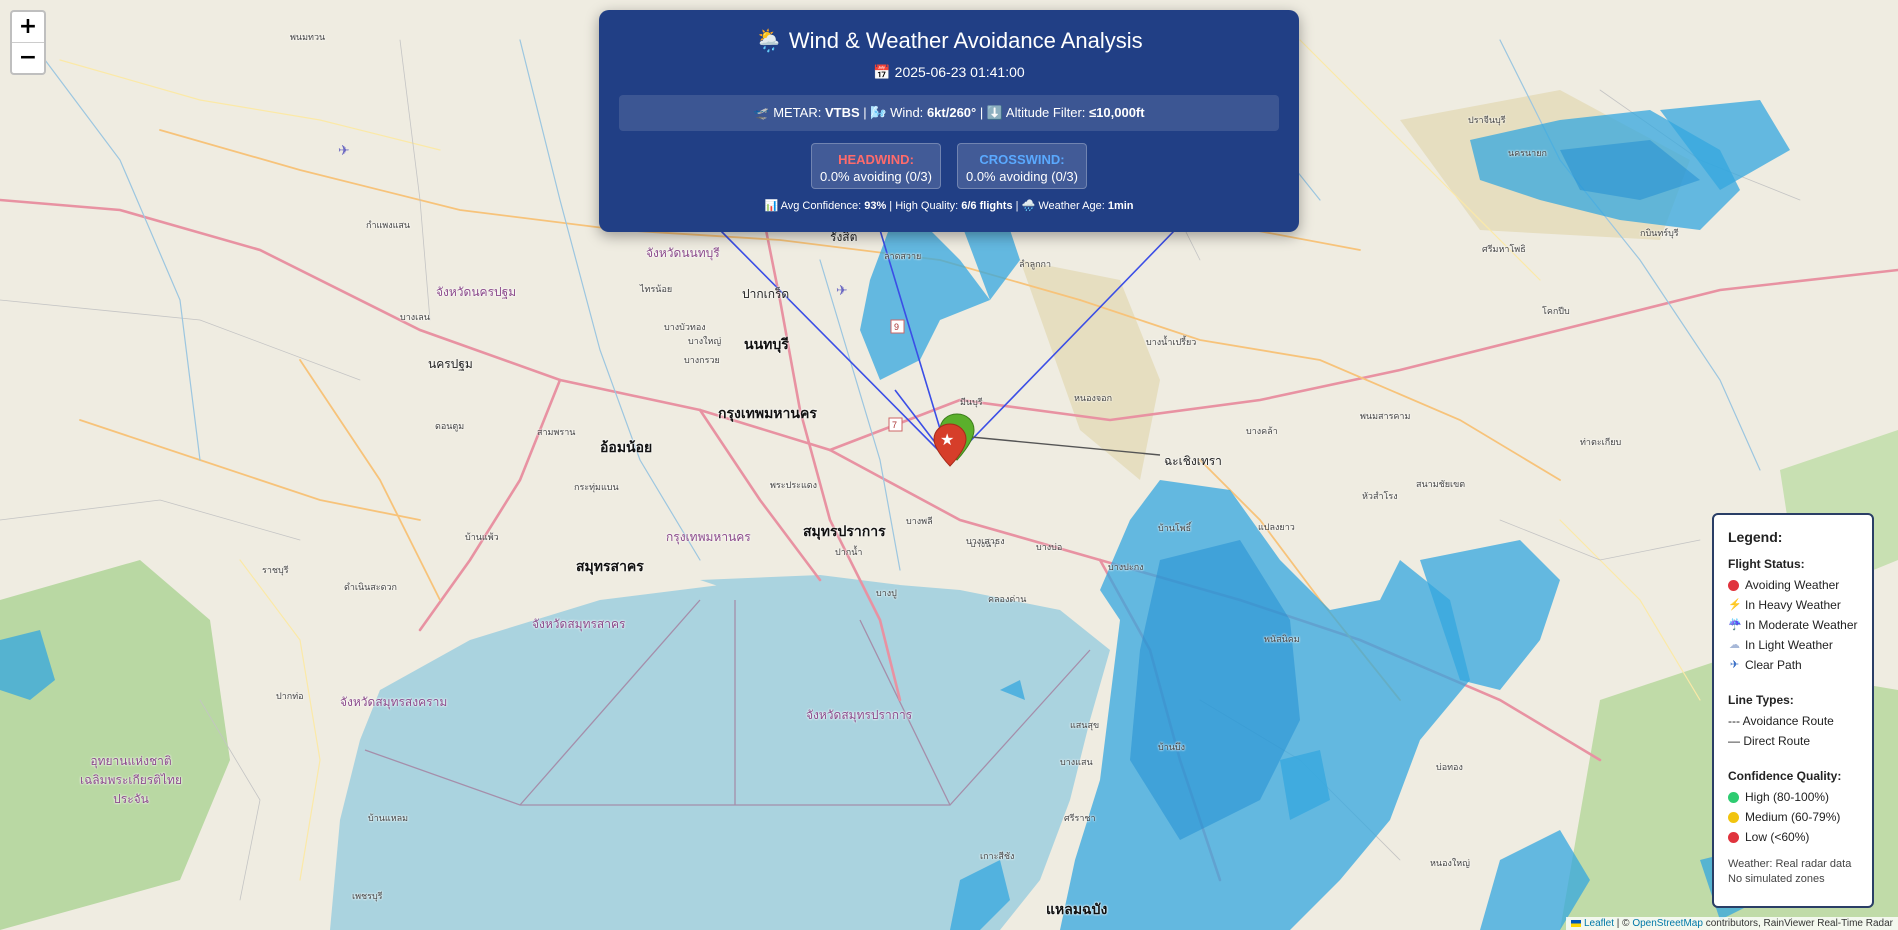 This screenshot has height=930, width=1898. Describe the element at coordinates (769, 40) in the screenshot. I see `weather-icon: 🌦️` at that location.